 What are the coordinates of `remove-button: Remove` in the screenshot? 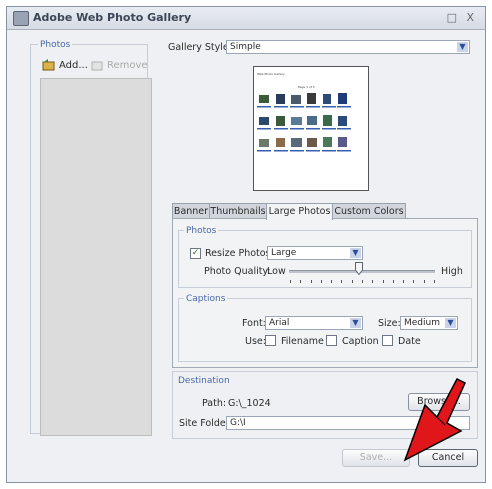 It's located at (119, 65).